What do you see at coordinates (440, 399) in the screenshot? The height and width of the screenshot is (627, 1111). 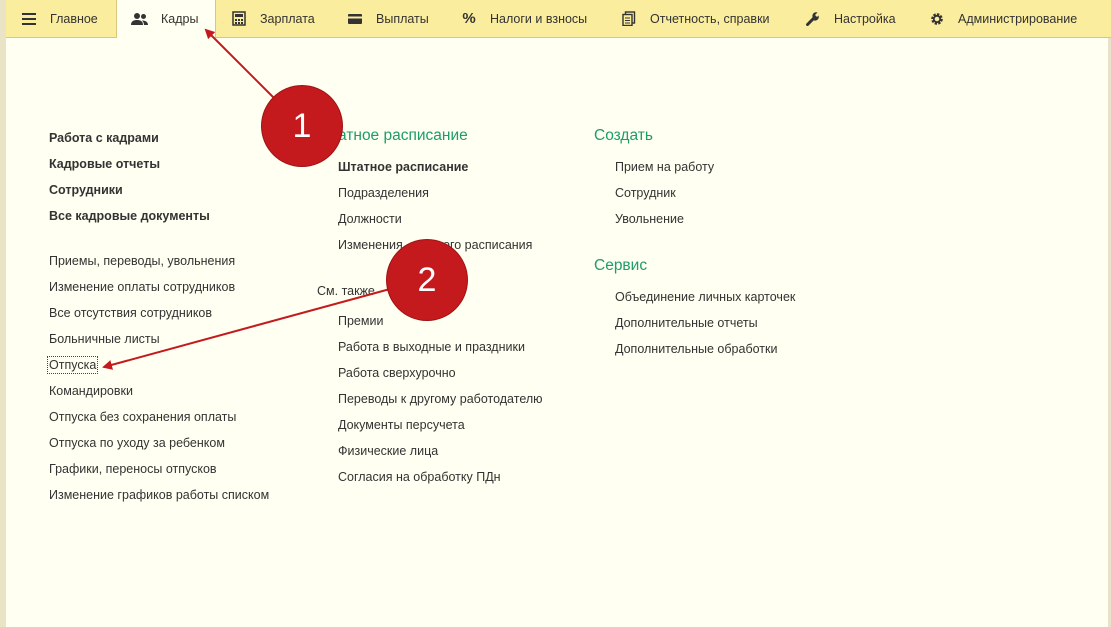 I see `link-employer-transfers: Переводы к другому работодателю` at bounding box center [440, 399].